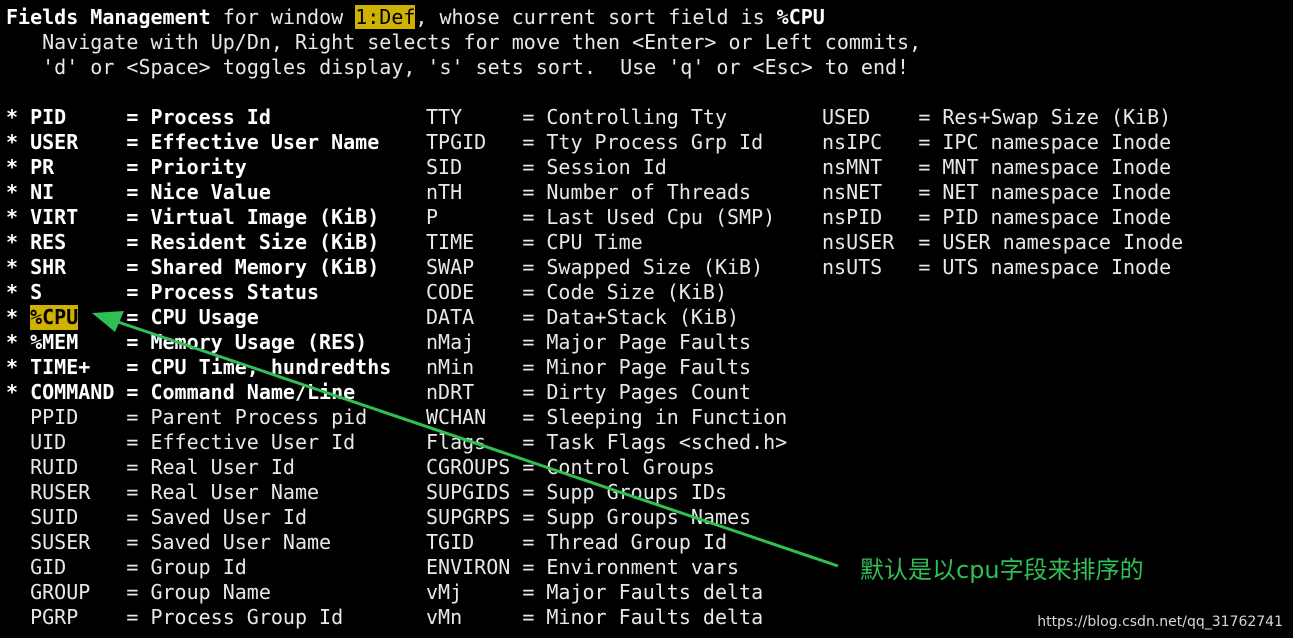  I want to click on field-description: Thread Group Id, so click(637, 542).